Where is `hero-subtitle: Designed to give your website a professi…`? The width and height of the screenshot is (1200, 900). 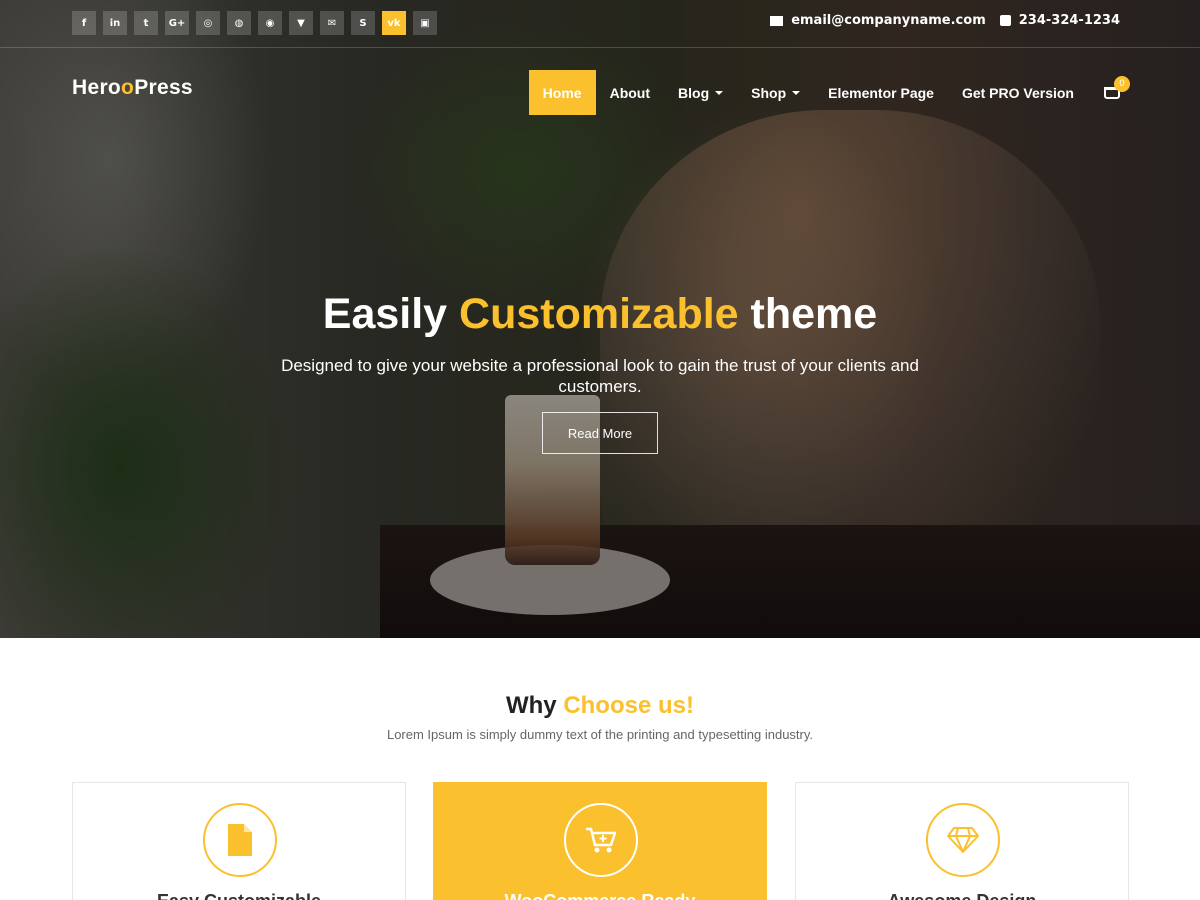 hero-subtitle: Designed to give your website a professi… is located at coordinates (600, 376).